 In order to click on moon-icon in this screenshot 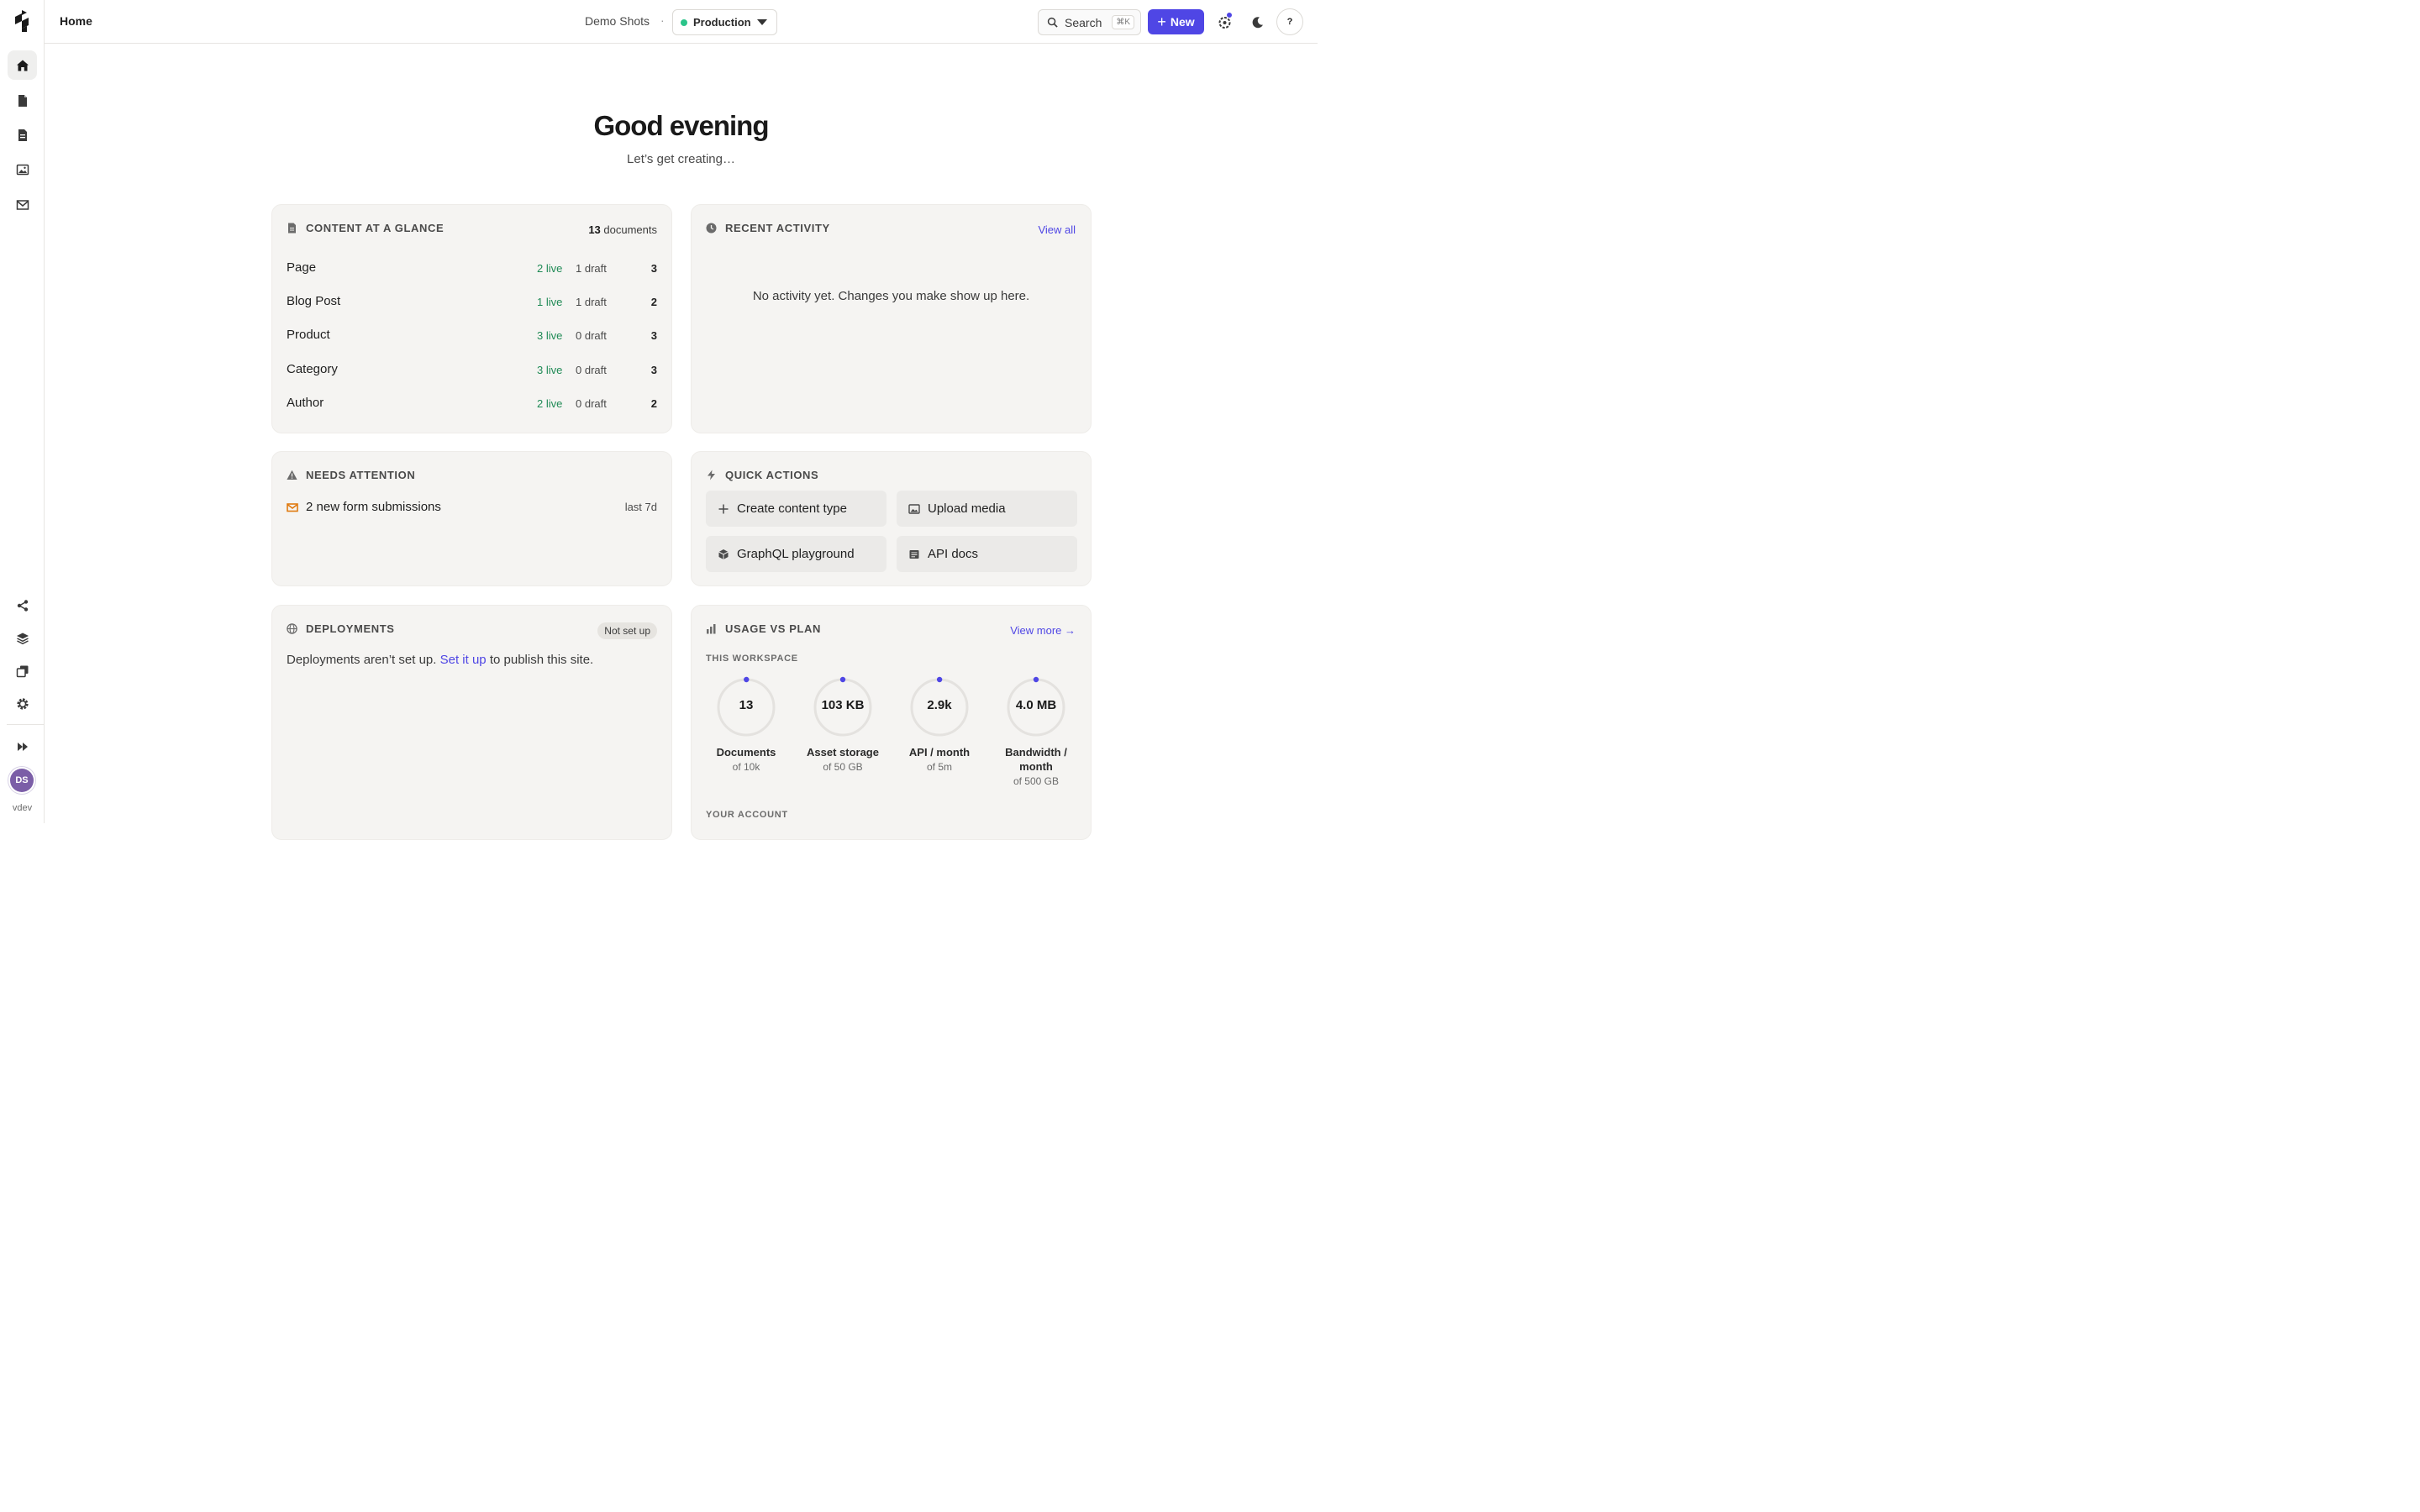, I will do `click(1257, 22)`.